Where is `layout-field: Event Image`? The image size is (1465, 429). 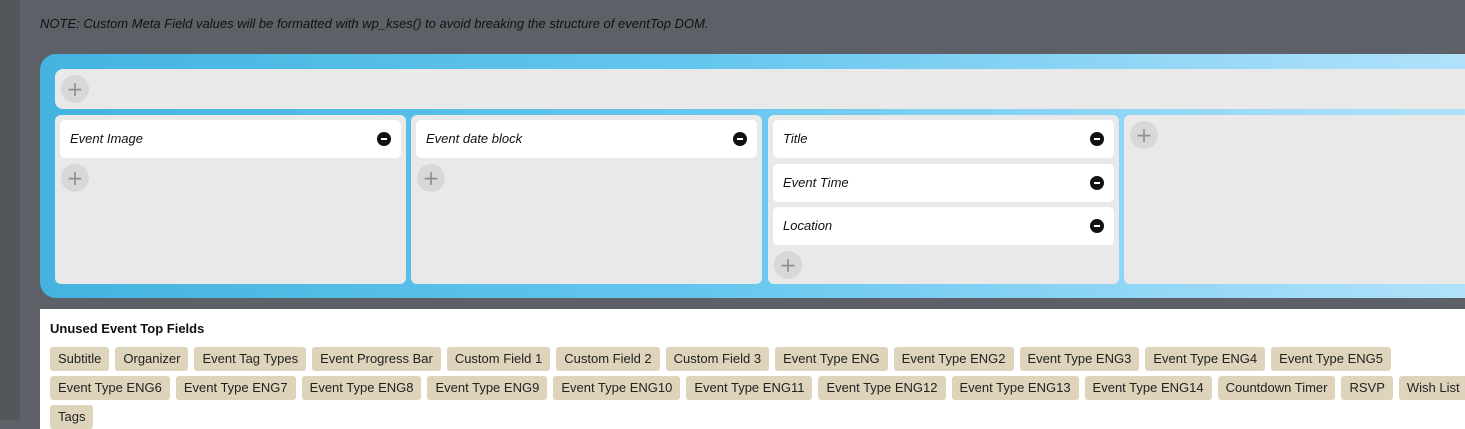
layout-field: Event Image is located at coordinates (230, 139).